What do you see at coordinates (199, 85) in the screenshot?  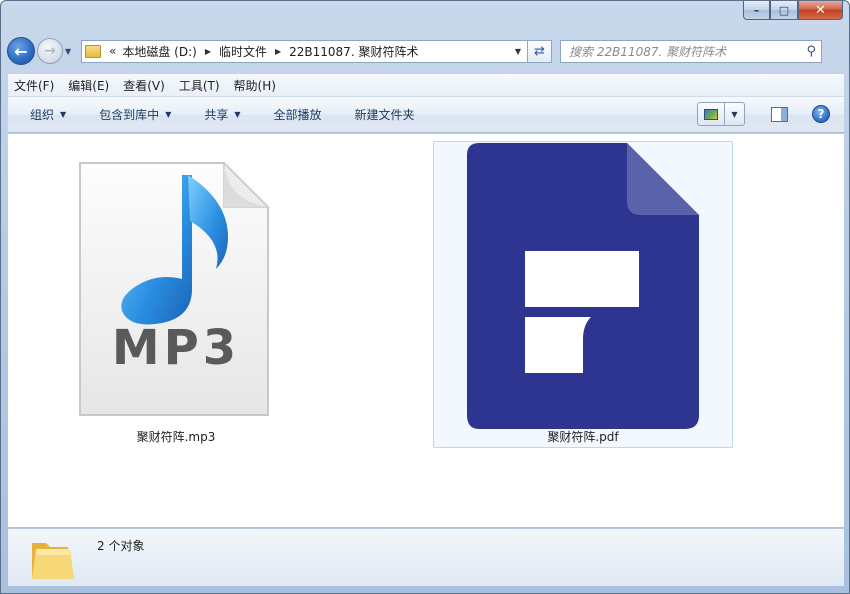 I see `menu-tools: 工具(T)` at bounding box center [199, 85].